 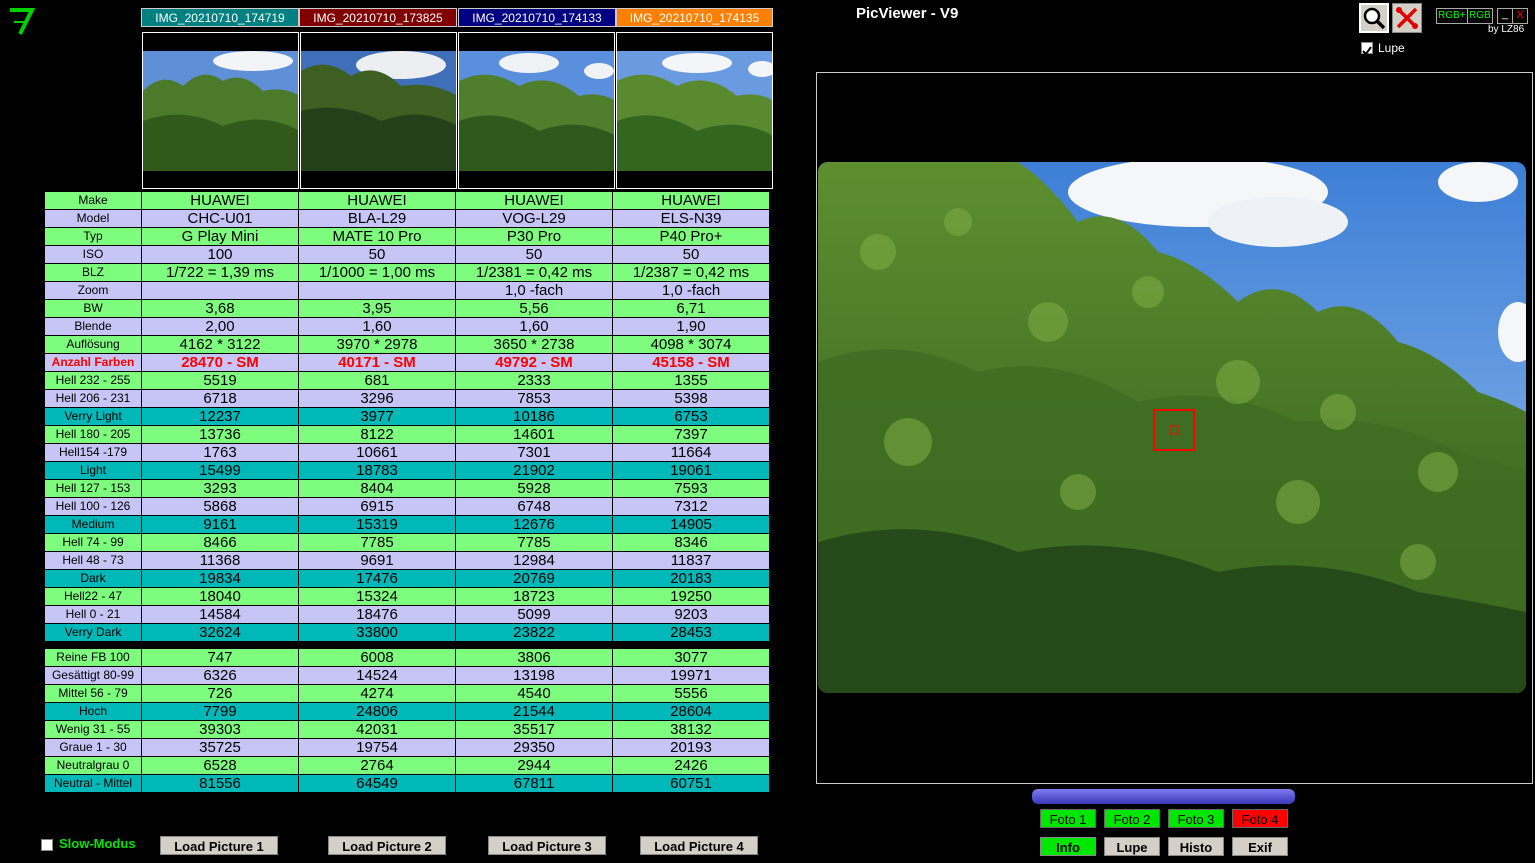 I want to click on row-label: Hell154 -179, so click(x=93, y=452).